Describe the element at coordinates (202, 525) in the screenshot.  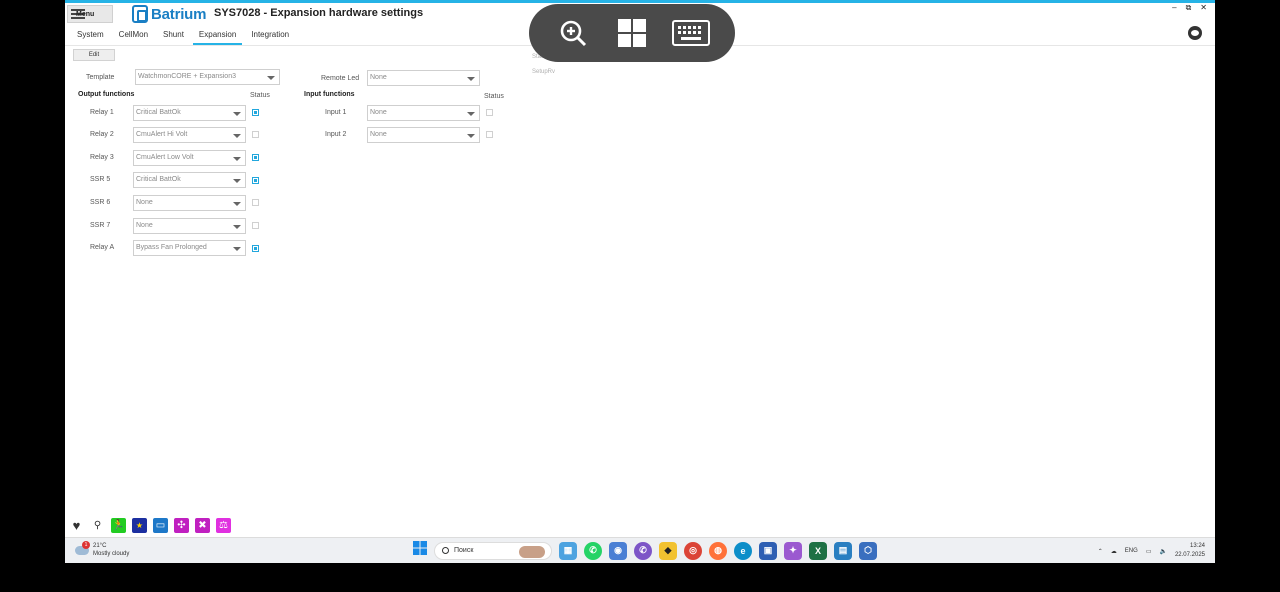
I see `tools-icon: ✖` at that location.